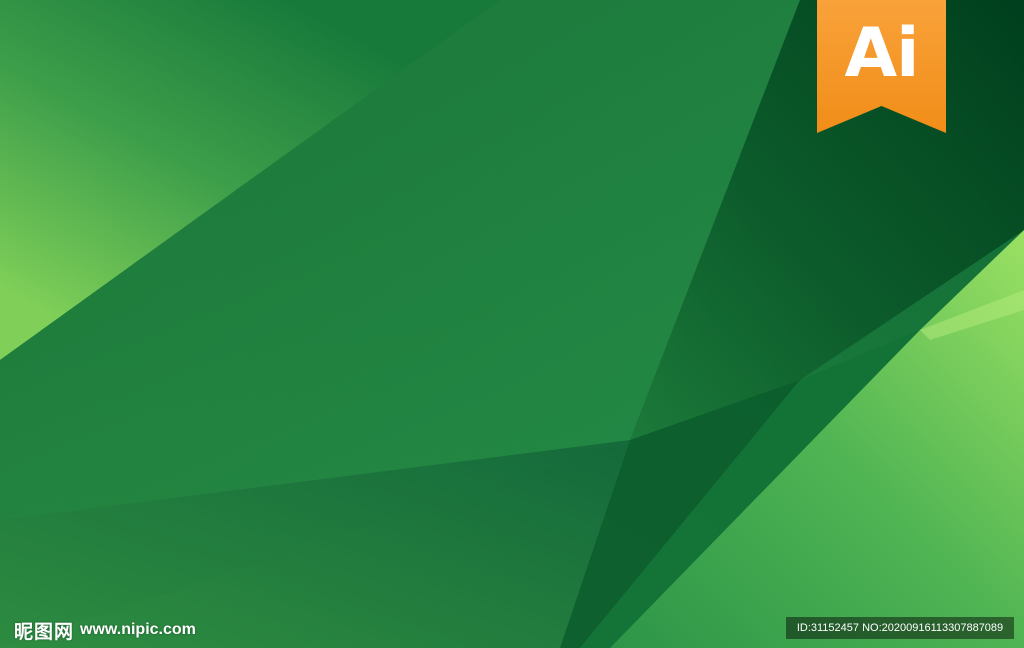 This screenshot has height=648, width=1024. I want to click on image-id-strip: ID:31152457 NO:20200916113307887089, so click(900, 628).